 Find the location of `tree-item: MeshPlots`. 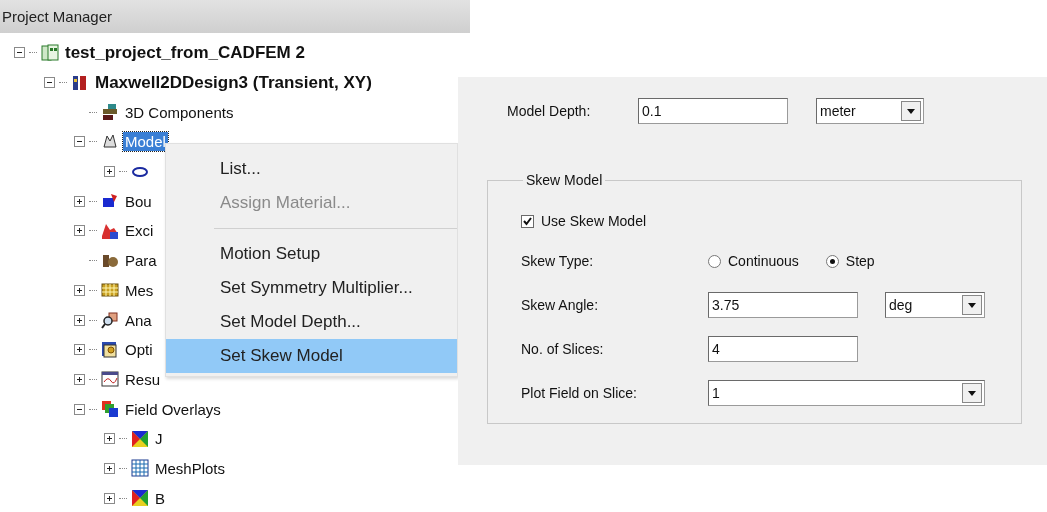

tree-item: MeshPlots is located at coordinates (190, 468).